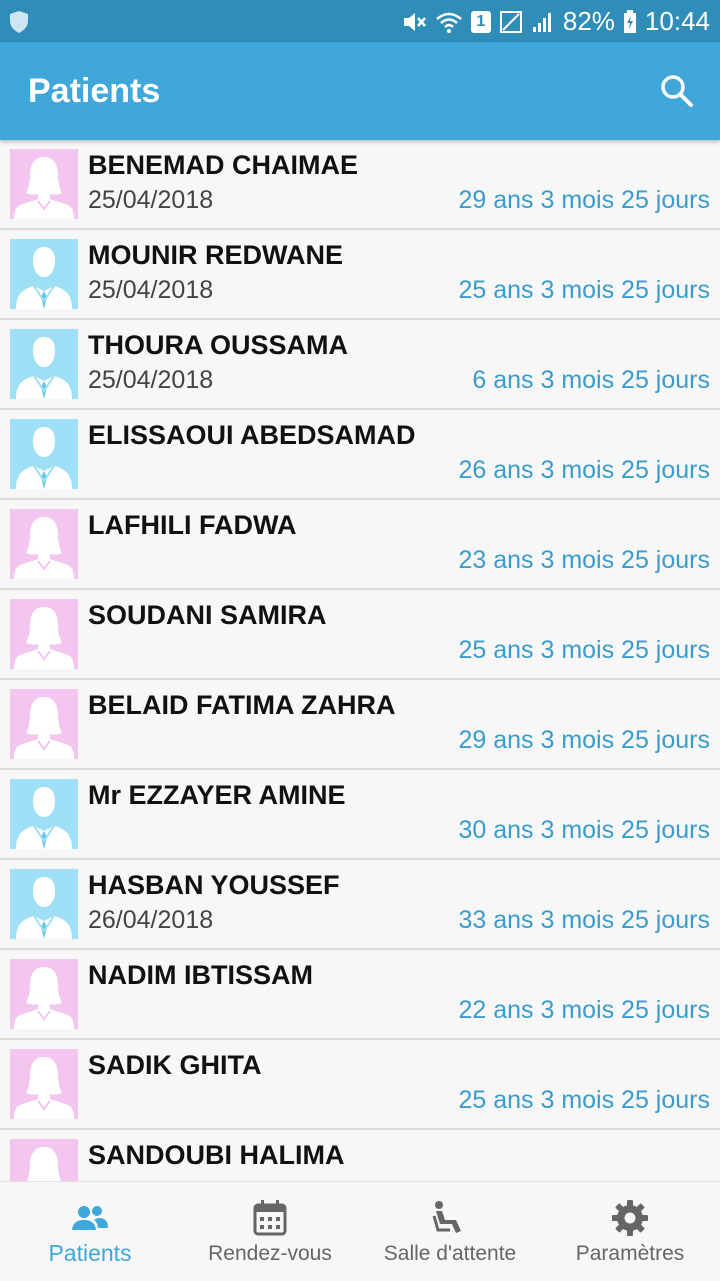 This screenshot has width=720, height=1281. I want to click on nav-tab-rendez-vous: Rendez-vous, so click(270, 1231).